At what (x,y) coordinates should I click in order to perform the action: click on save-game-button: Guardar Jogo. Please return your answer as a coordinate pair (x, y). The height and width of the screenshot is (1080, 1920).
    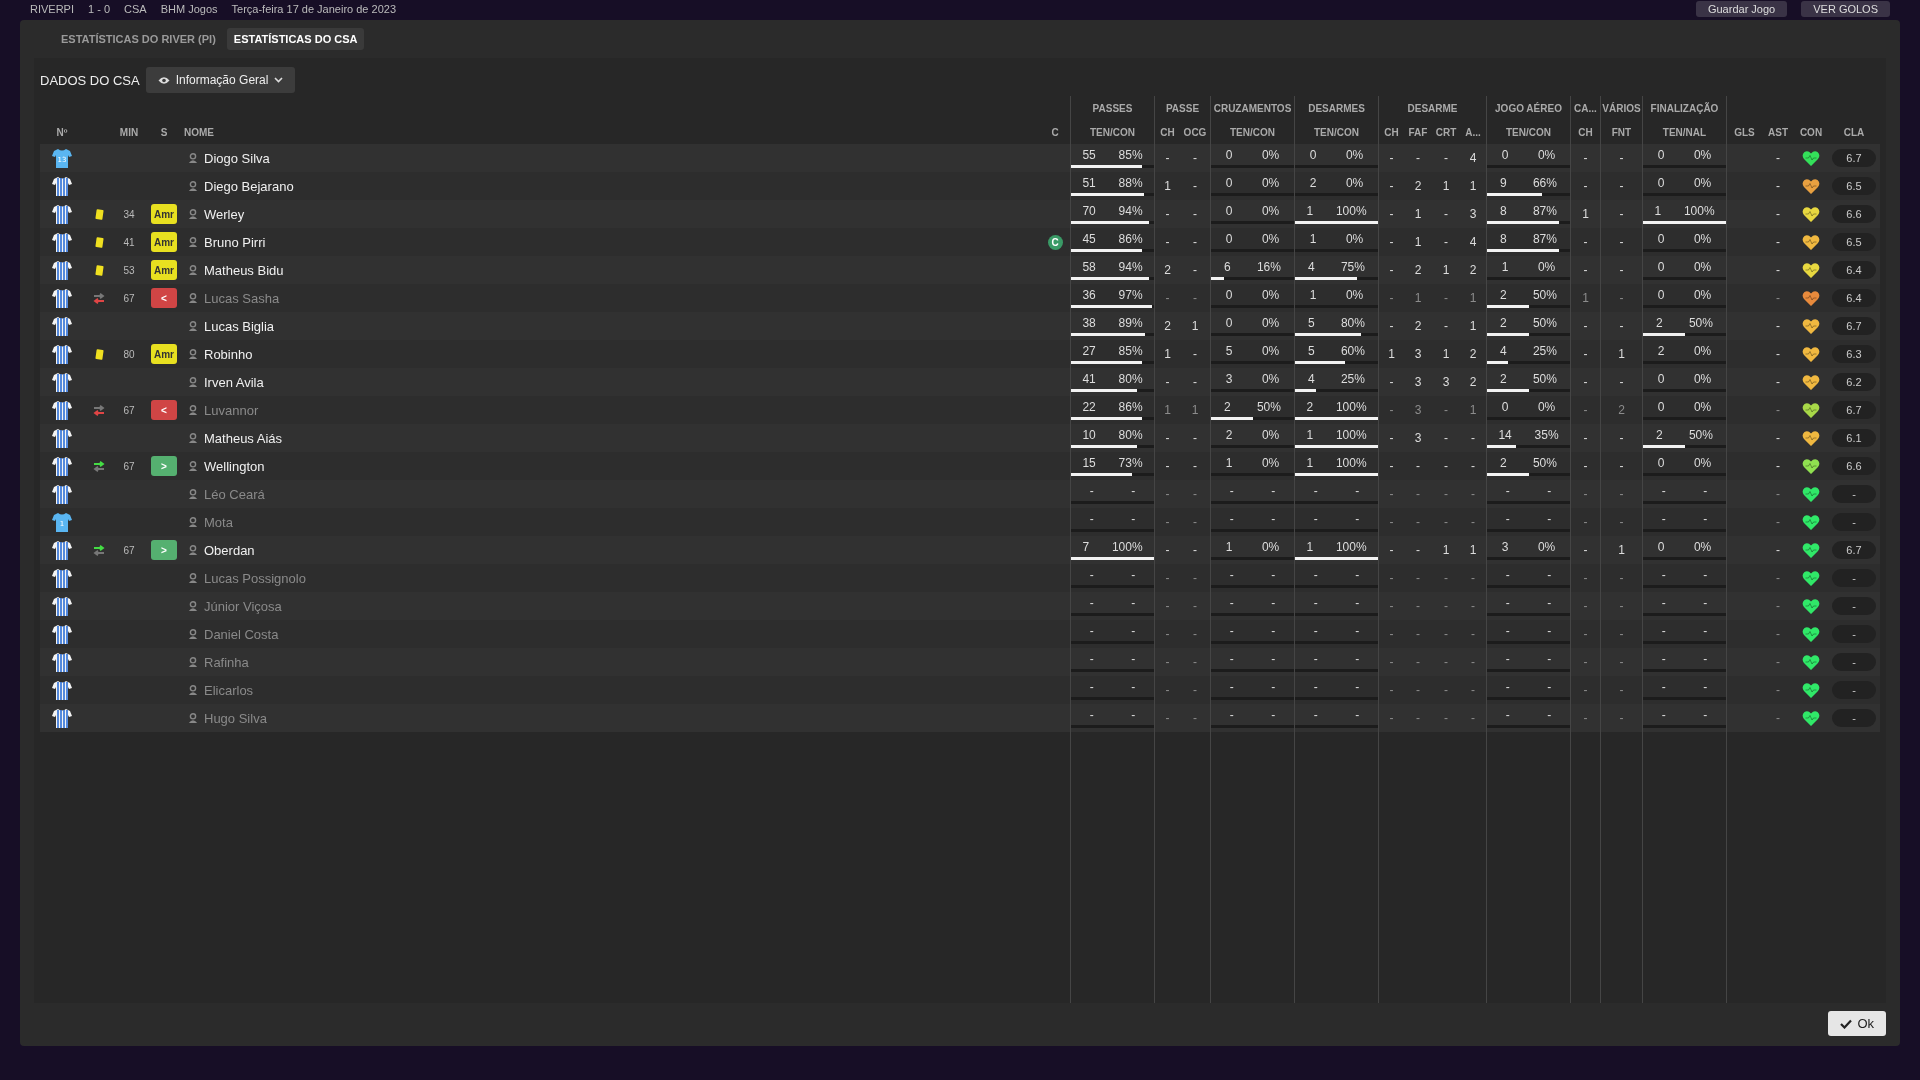
    Looking at the image, I should click on (1741, 9).